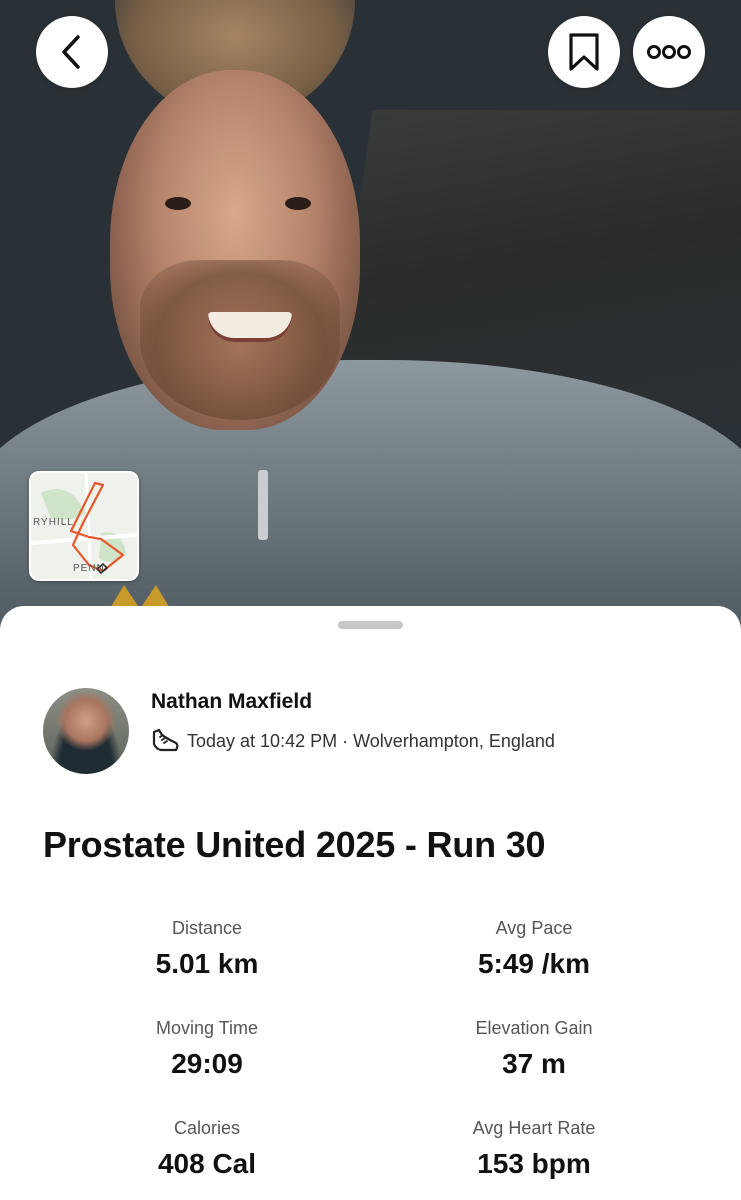 This screenshot has height=1200, width=741. I want to click on back-button, so click(72, 52).